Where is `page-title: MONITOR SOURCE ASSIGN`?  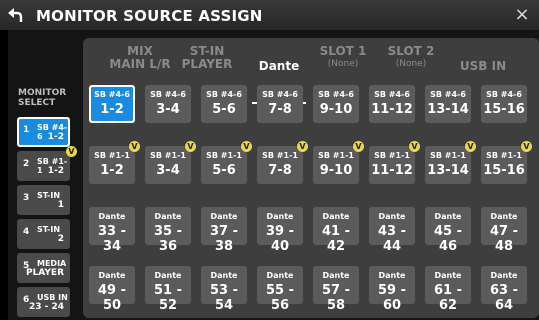
page-title: MONITOR SOURCE ASSIGN is located at coordinates (149, 16).